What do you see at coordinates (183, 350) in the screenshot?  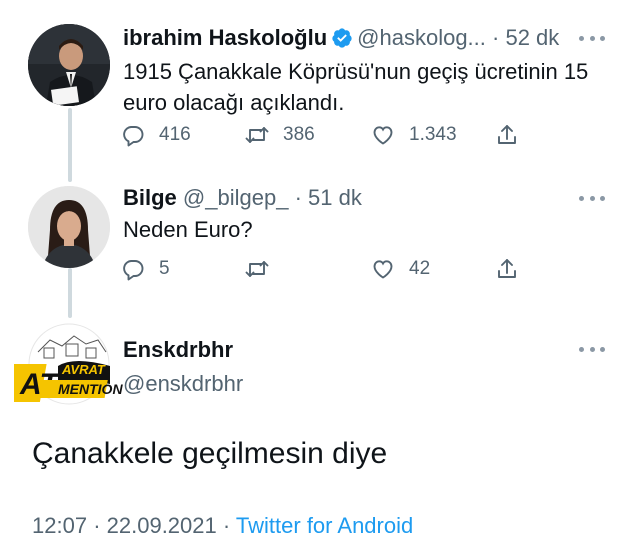 I see `display-name: Enskdrbhr` at bounding box center [183, 350].